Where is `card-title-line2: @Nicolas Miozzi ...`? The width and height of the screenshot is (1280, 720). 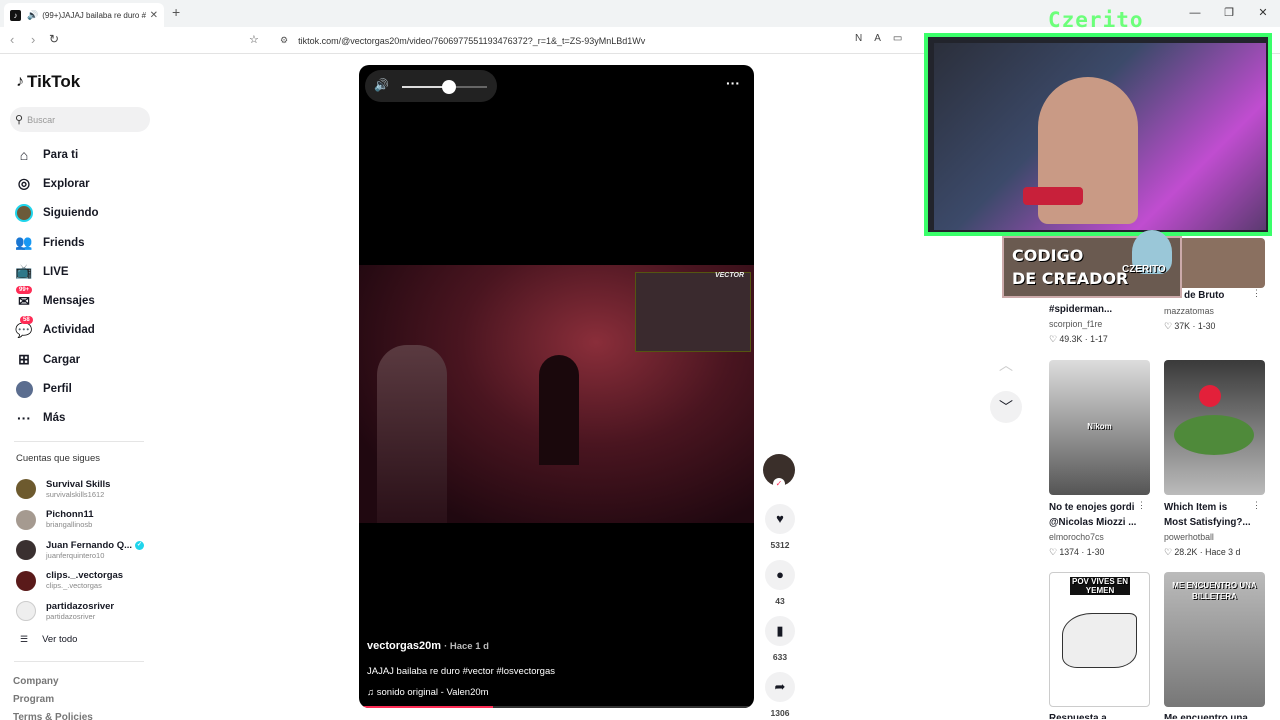 card-title-line2: @Nicolas Miozzi ... is located at coordinates (1093, 522).